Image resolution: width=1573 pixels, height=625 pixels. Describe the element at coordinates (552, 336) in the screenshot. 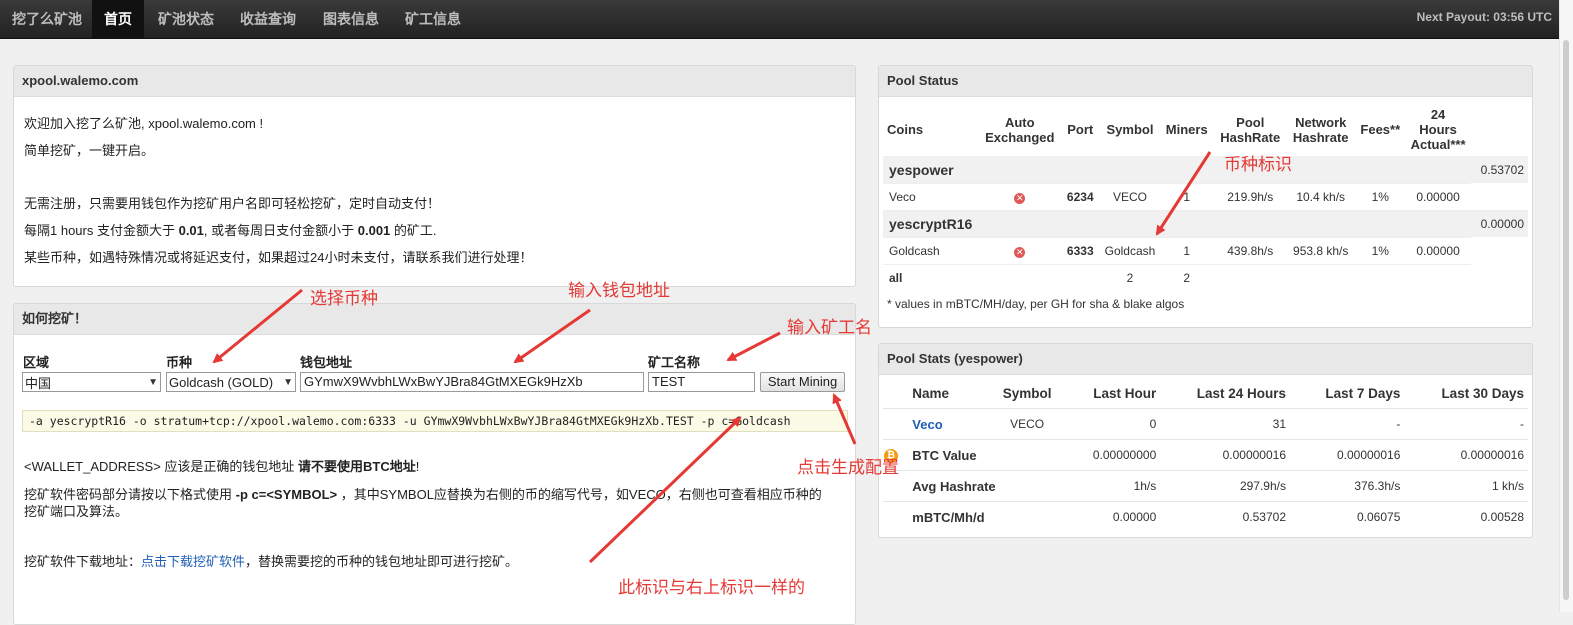

I see `arrow-input-wallet` at that location.